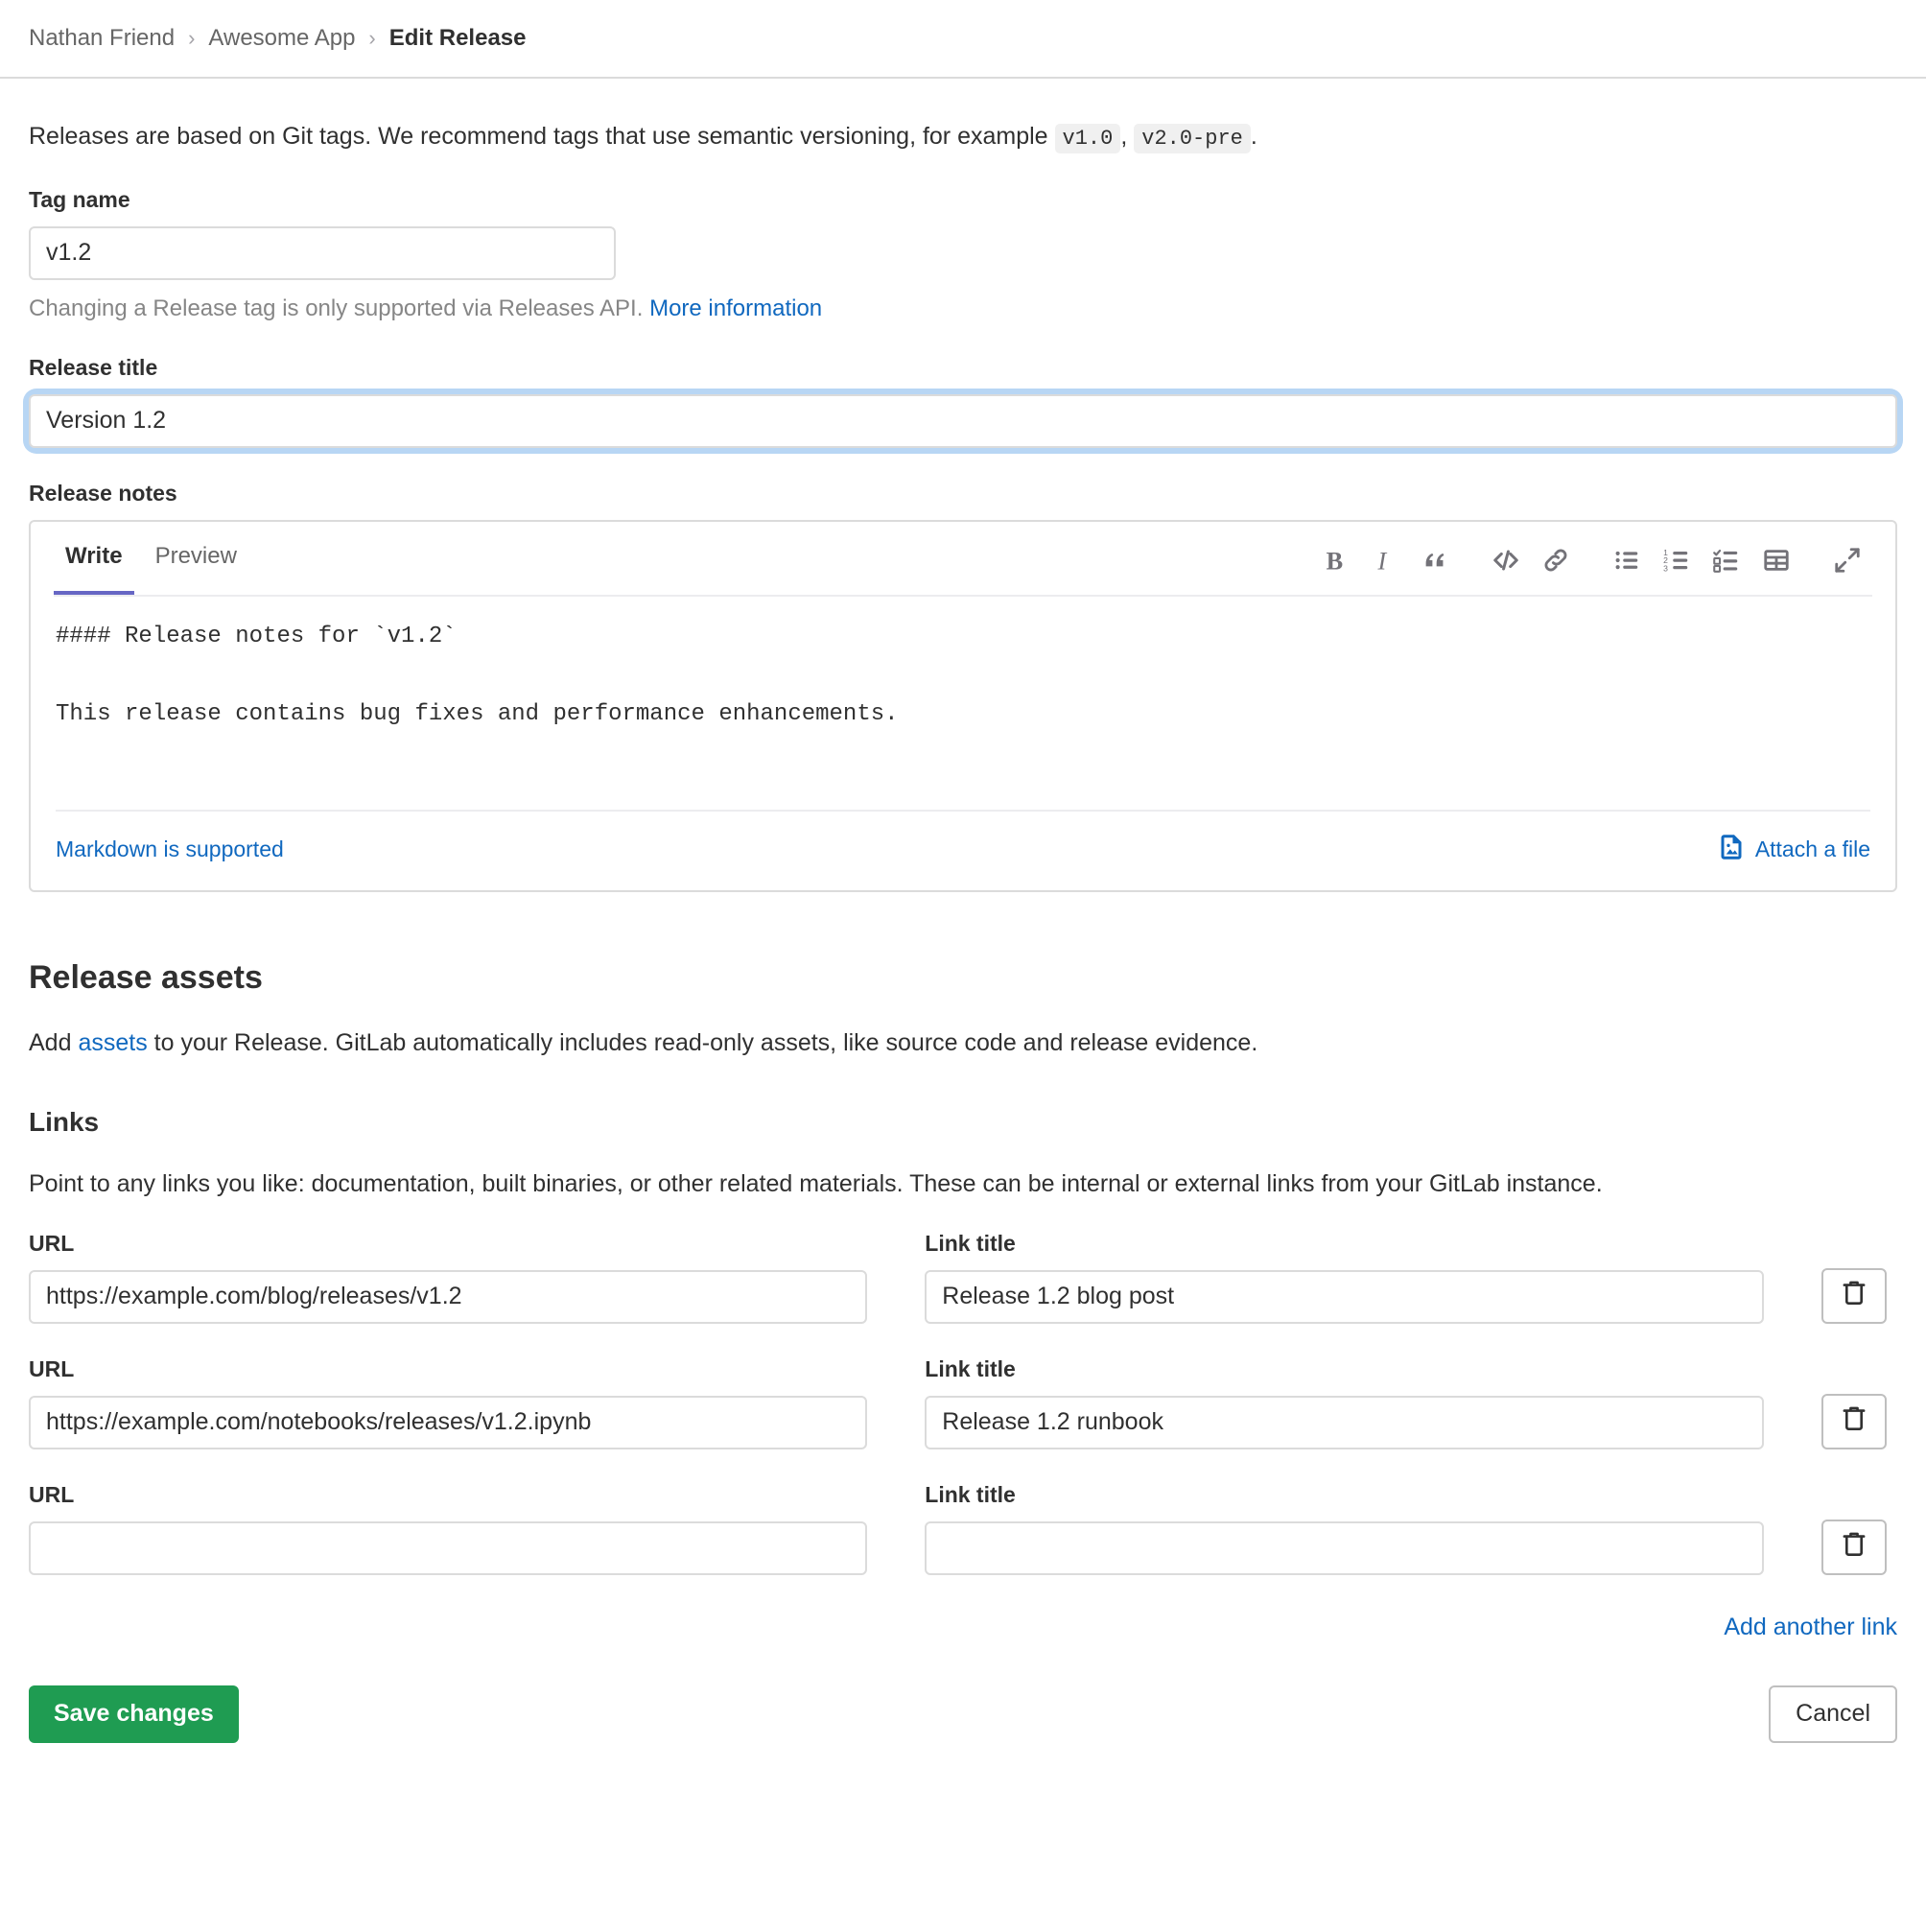 The height and width of the screenshot is (1932, 1926). Describe the element at coordinates (963, 1627) in the screenshot. I see `add-another-link-wrap: Add another link` at that location.